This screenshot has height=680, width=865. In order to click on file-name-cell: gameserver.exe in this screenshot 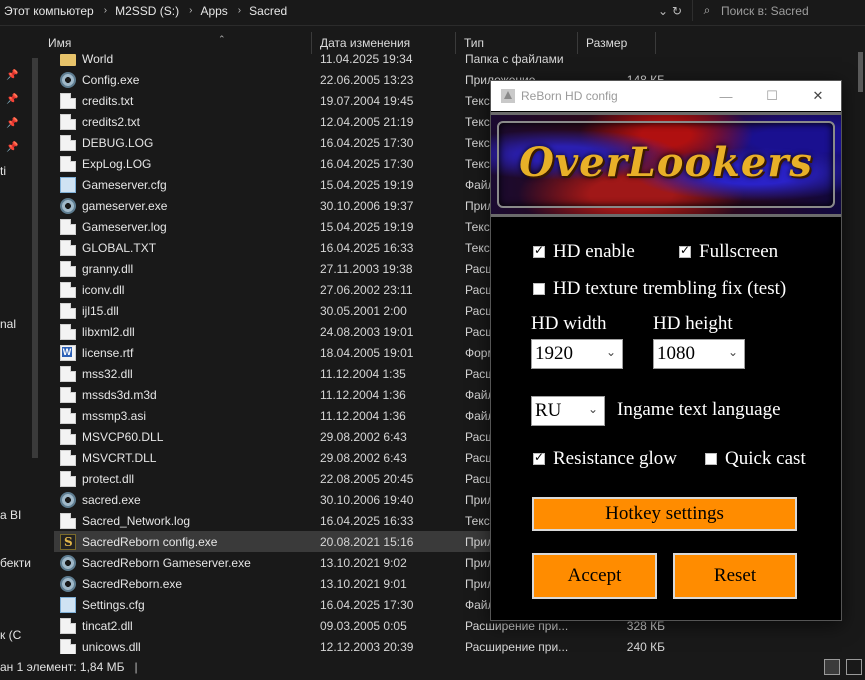, I will do `click(187, 205)`.